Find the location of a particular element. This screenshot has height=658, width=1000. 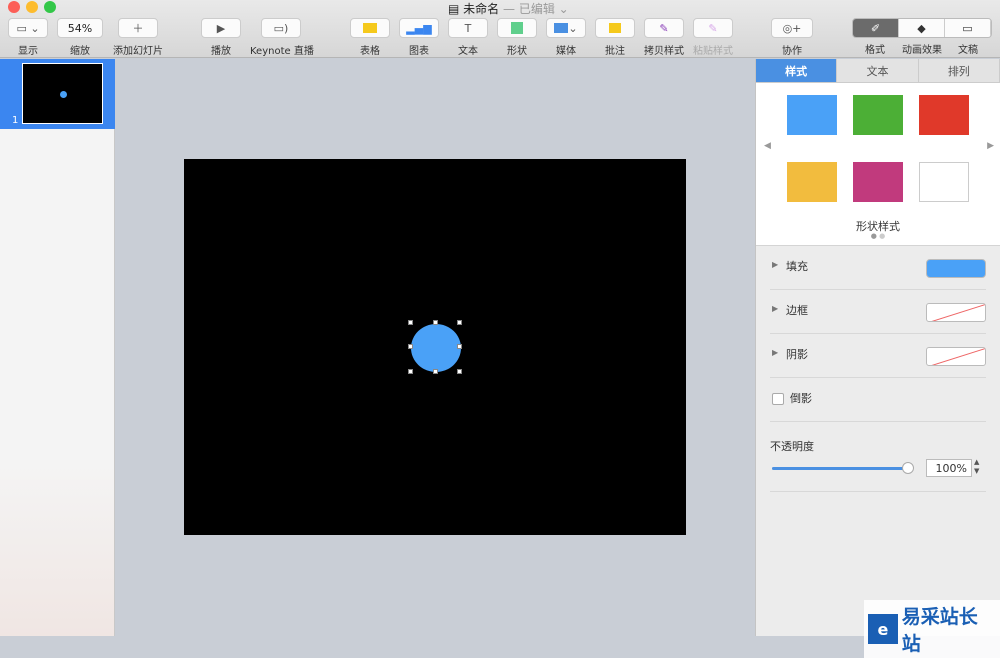

document-label: 文稿 is located at coordinates (968, 50).